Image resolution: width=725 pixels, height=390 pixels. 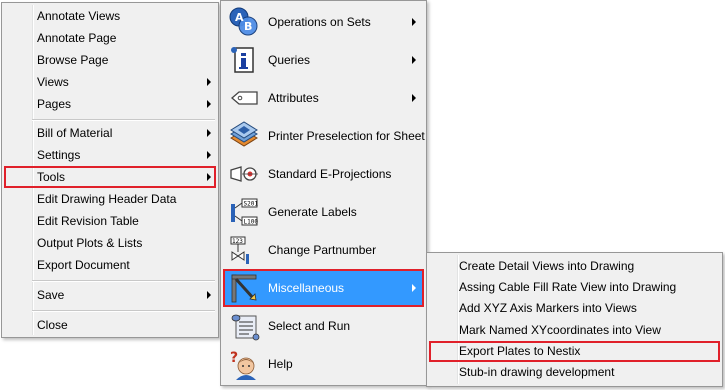 I want to click on menu-item-create-detail-views: Create Detail Views into Drawing, so click(x=574, y=266).